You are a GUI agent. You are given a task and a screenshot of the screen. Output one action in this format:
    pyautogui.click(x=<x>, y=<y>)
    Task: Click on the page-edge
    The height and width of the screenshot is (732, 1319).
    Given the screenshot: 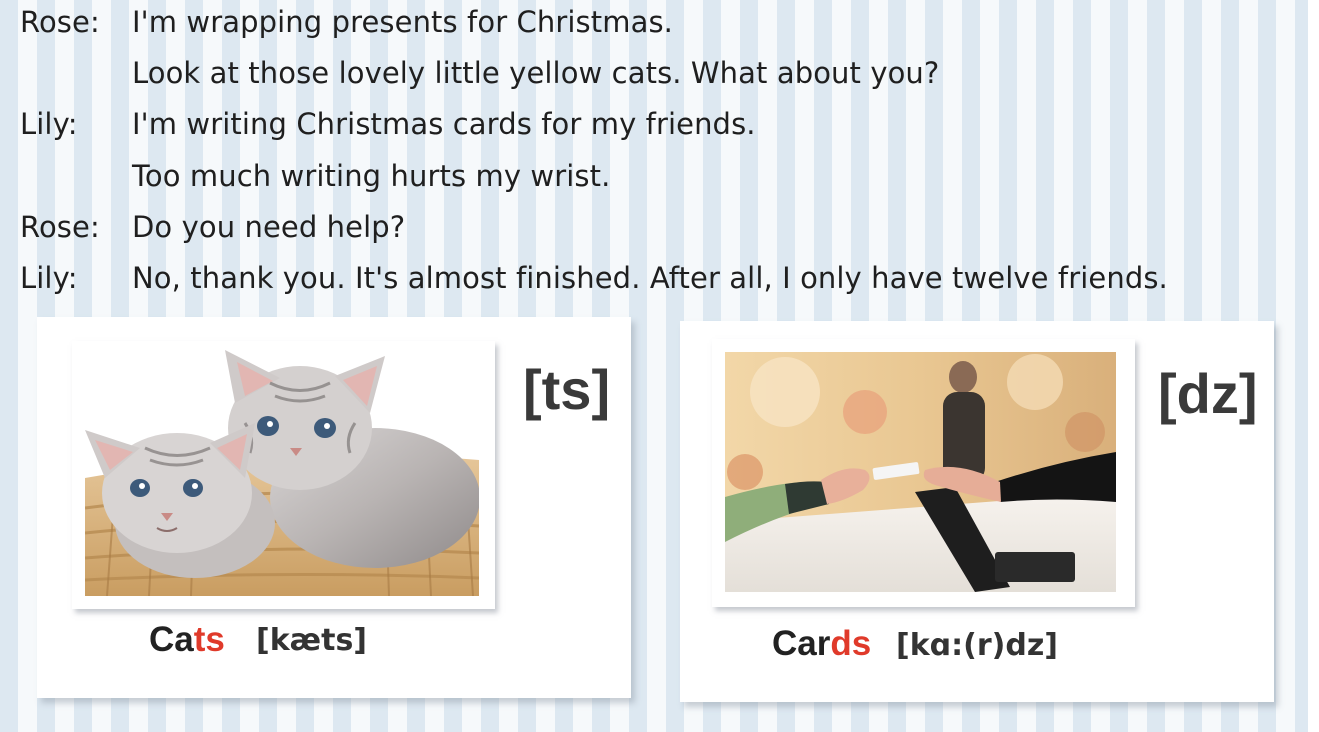 What is the action you would take?
    pyautogui.click(x=1313, y=366)
    